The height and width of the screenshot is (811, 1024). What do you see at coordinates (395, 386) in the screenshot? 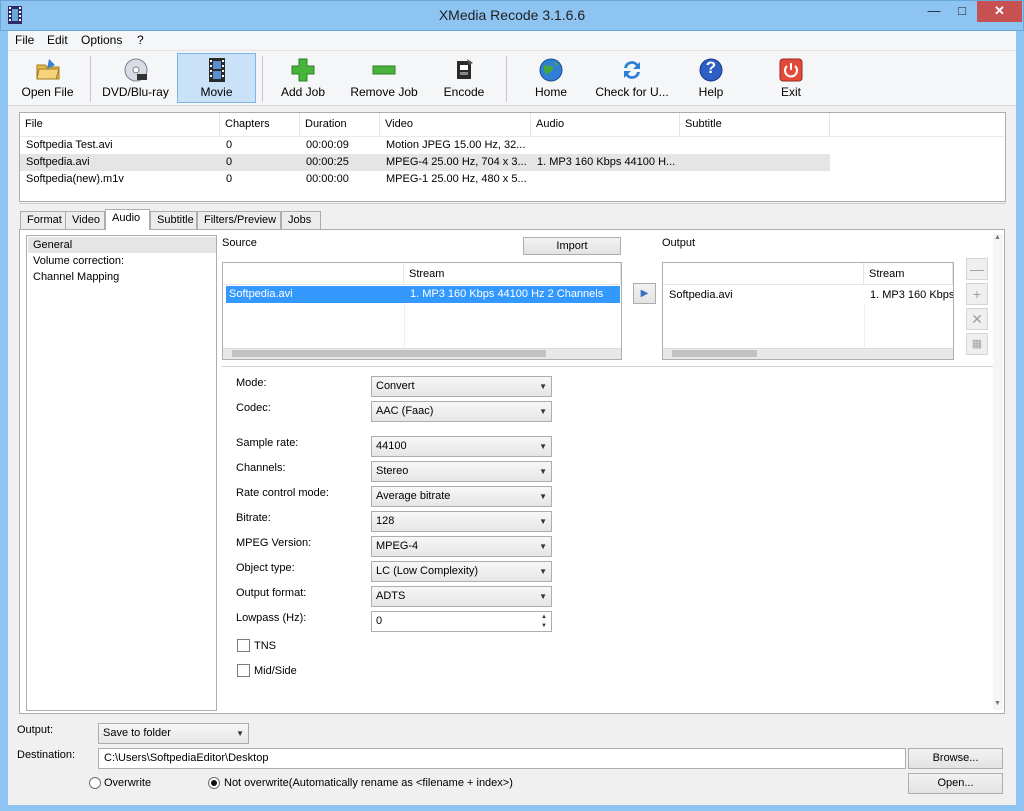
I see `mode-value: Convert` at bounding box center [395, 386].